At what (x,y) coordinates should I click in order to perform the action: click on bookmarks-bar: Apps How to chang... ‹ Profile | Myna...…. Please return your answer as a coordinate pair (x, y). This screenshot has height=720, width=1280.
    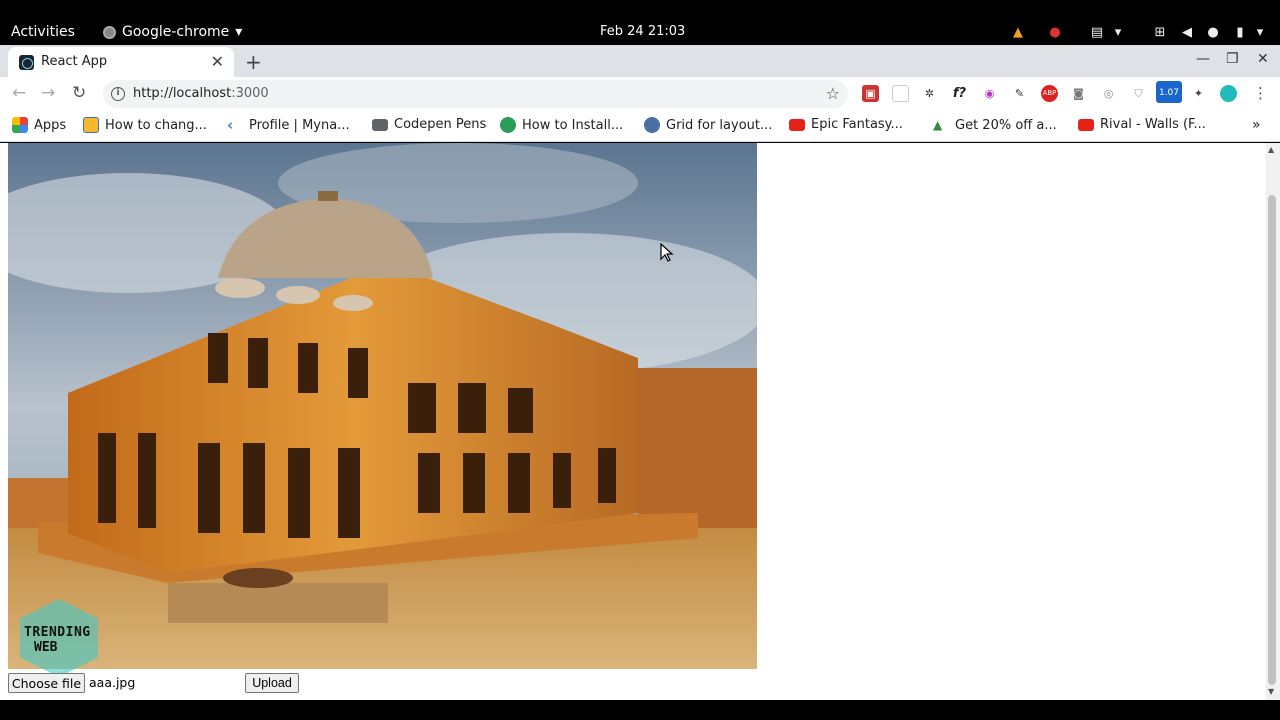
    Looking at the image, I should click on (640, 126).